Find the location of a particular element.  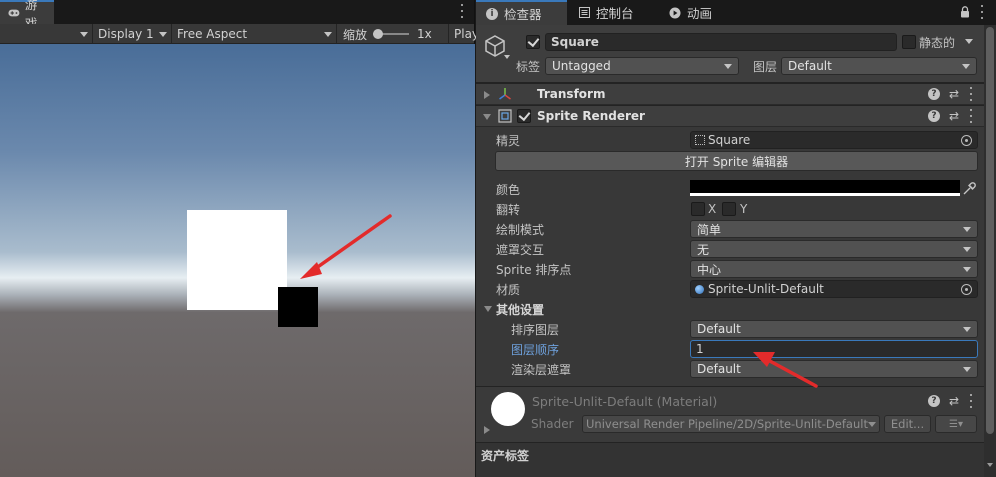

tab-inspector-label: 检查器 is located at coordinates (523, 14).